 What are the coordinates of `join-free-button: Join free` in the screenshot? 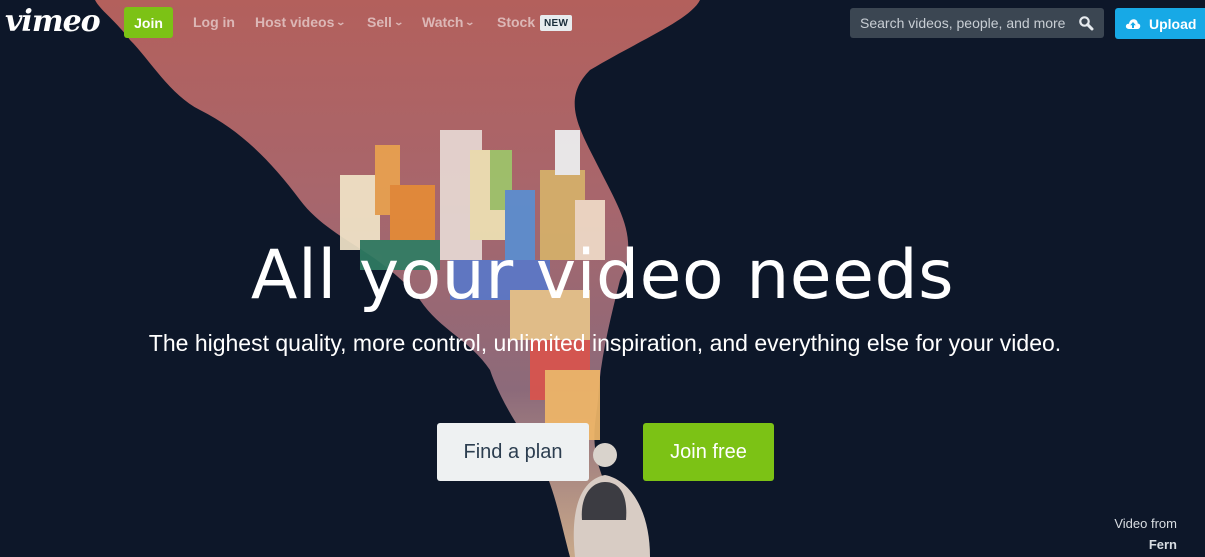 It's located at (708, 452).